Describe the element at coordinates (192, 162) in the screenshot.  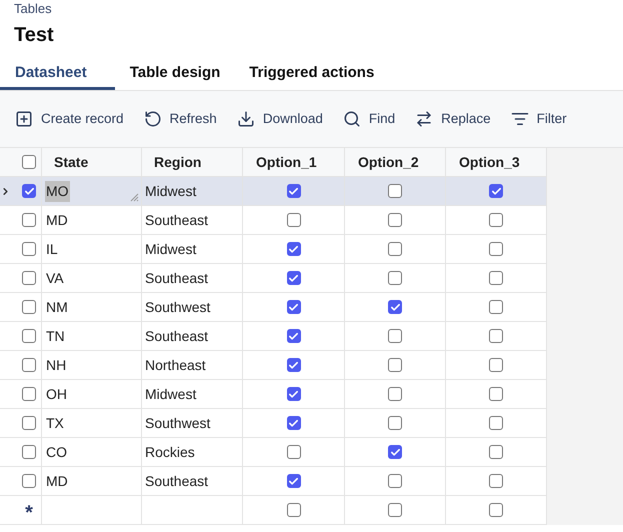
I see `column-header: Region` at that location.